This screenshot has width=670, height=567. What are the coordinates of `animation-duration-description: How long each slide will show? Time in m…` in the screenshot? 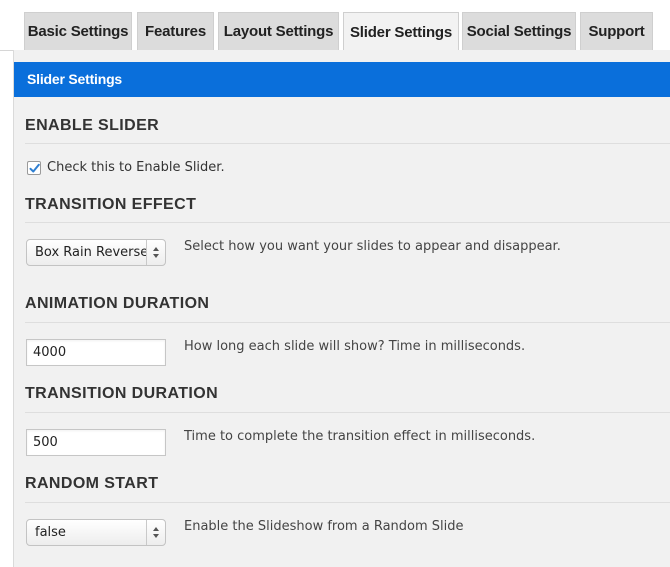 It's located at (355, 346).